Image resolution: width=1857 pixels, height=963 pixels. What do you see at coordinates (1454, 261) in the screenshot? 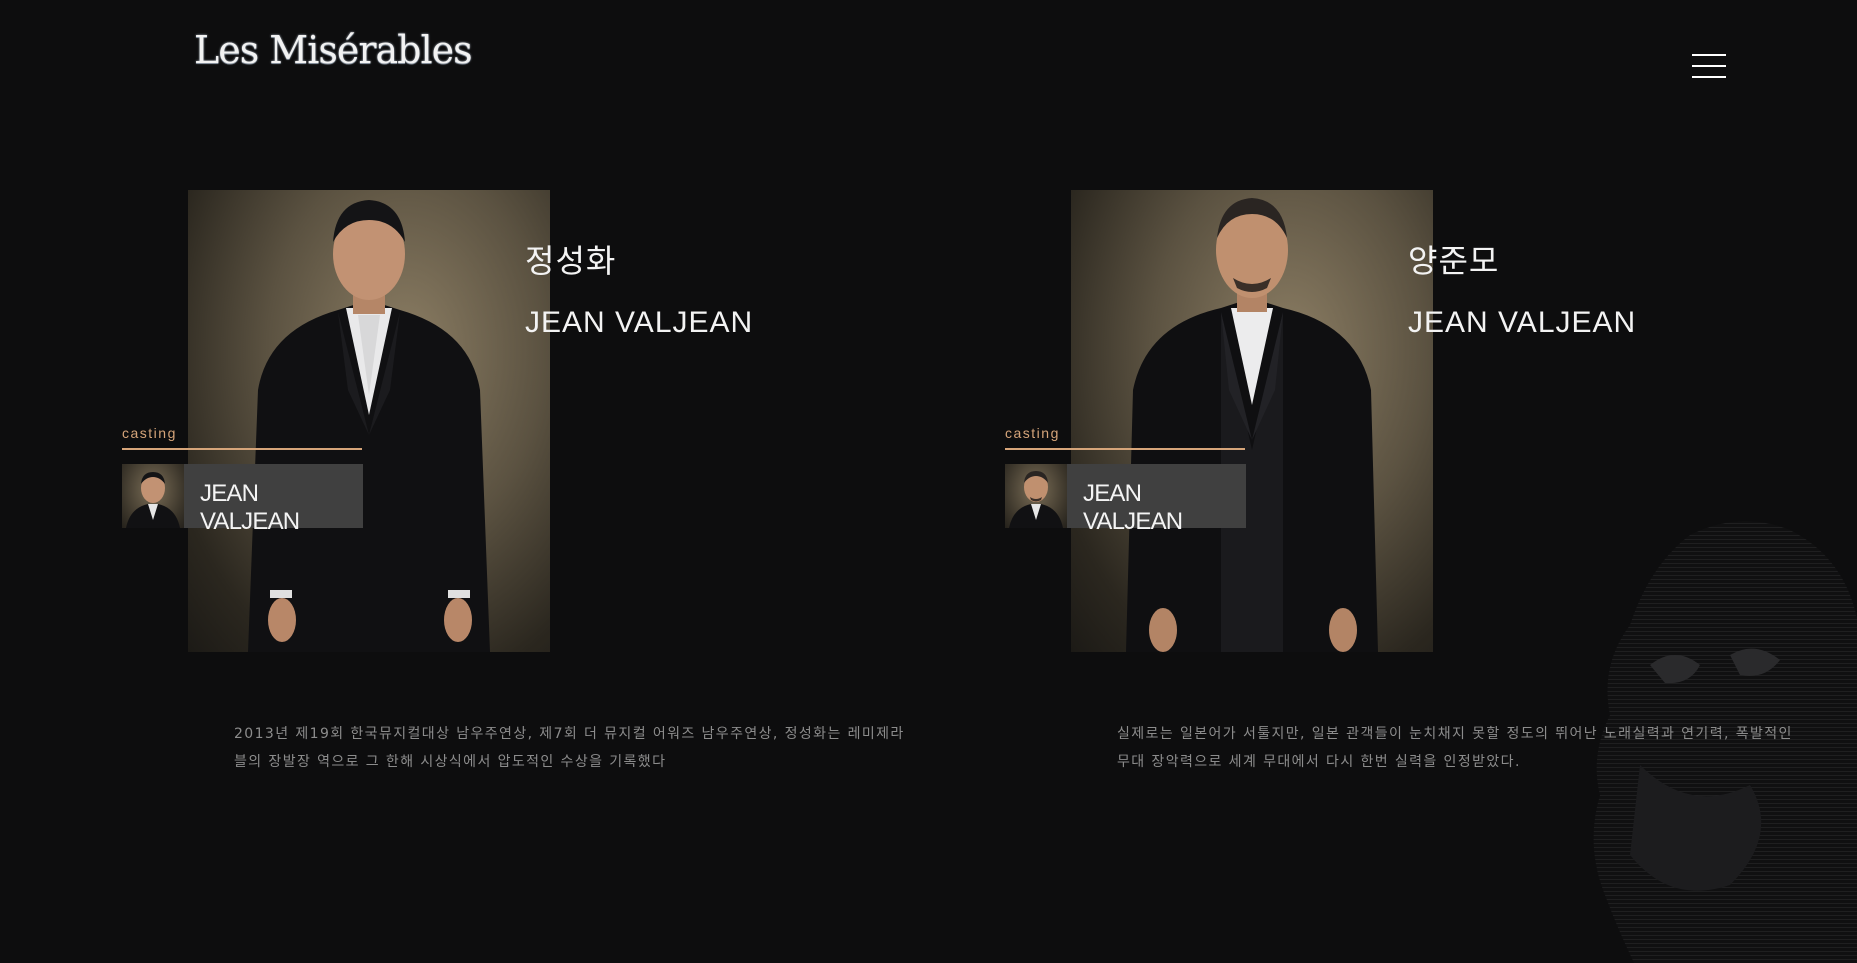
I see `actor-name: 양준모` at bounding box center [1454, 261].